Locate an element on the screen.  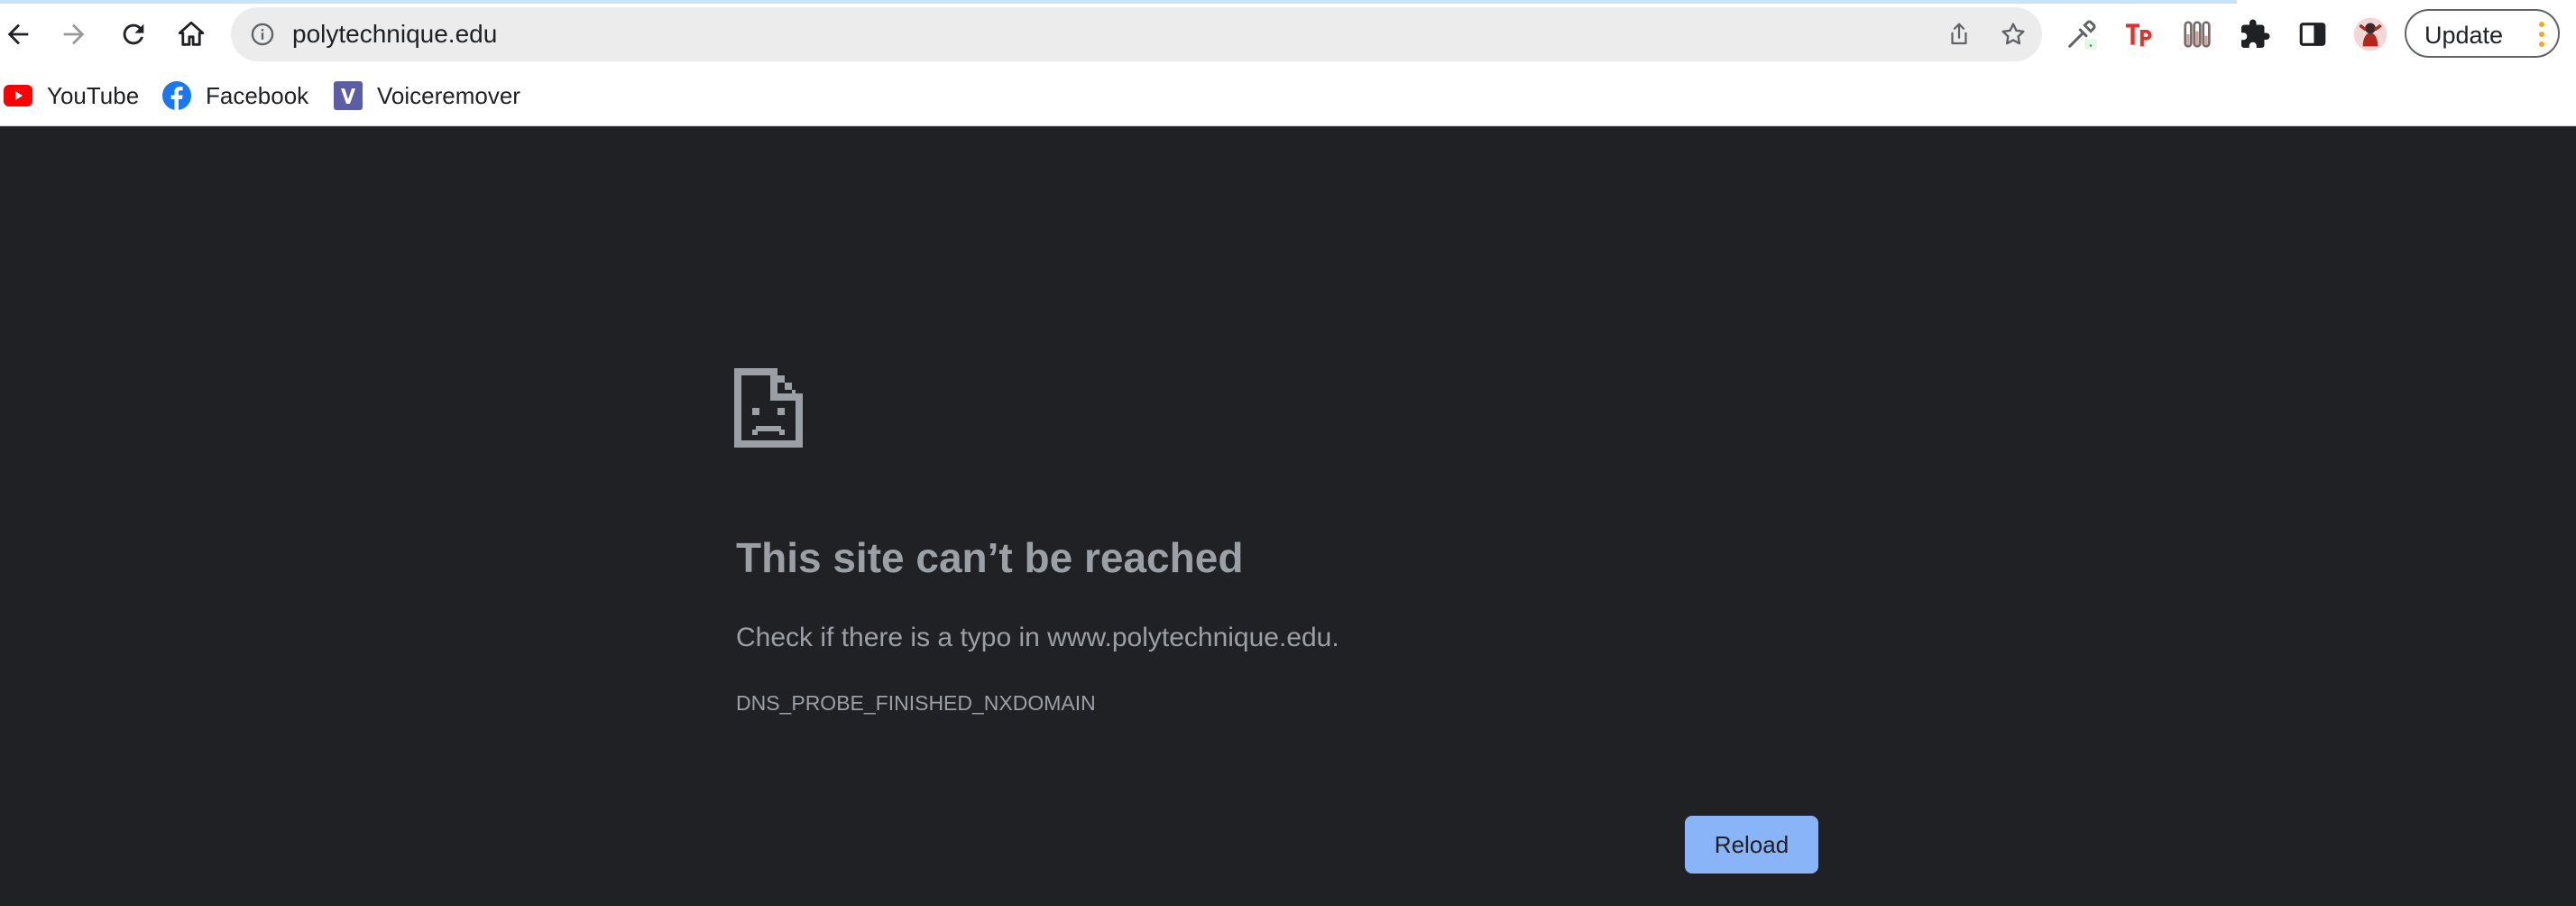
reload-page-button is located at coordinates (134, 34).